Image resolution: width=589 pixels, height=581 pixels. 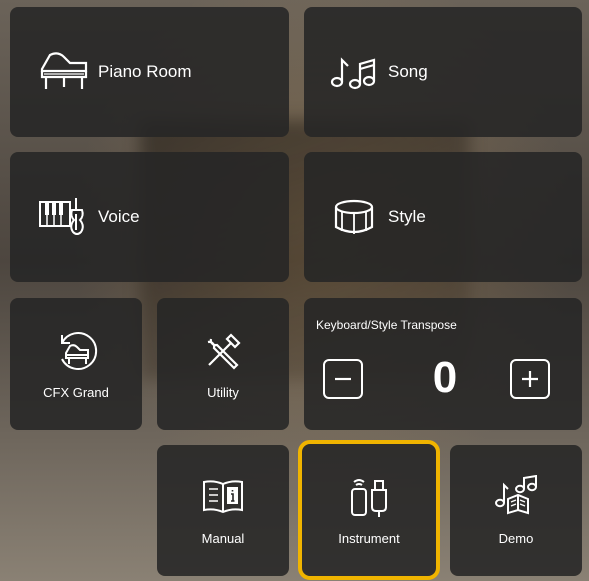 I want to click on transpose-panel: Keyboard/Style Transpose 0, so click(x=443, y=364).